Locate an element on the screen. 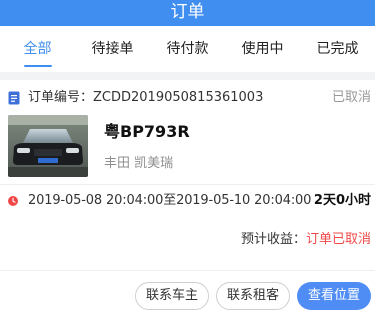 The width and height of the screenshot is (375, 318). tab-pending-accept: 待接单 is located at coordinates (112, 49).